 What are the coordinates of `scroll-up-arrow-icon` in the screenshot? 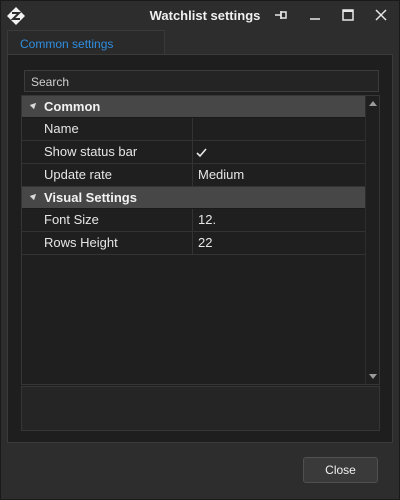 It's located at (373, 103).